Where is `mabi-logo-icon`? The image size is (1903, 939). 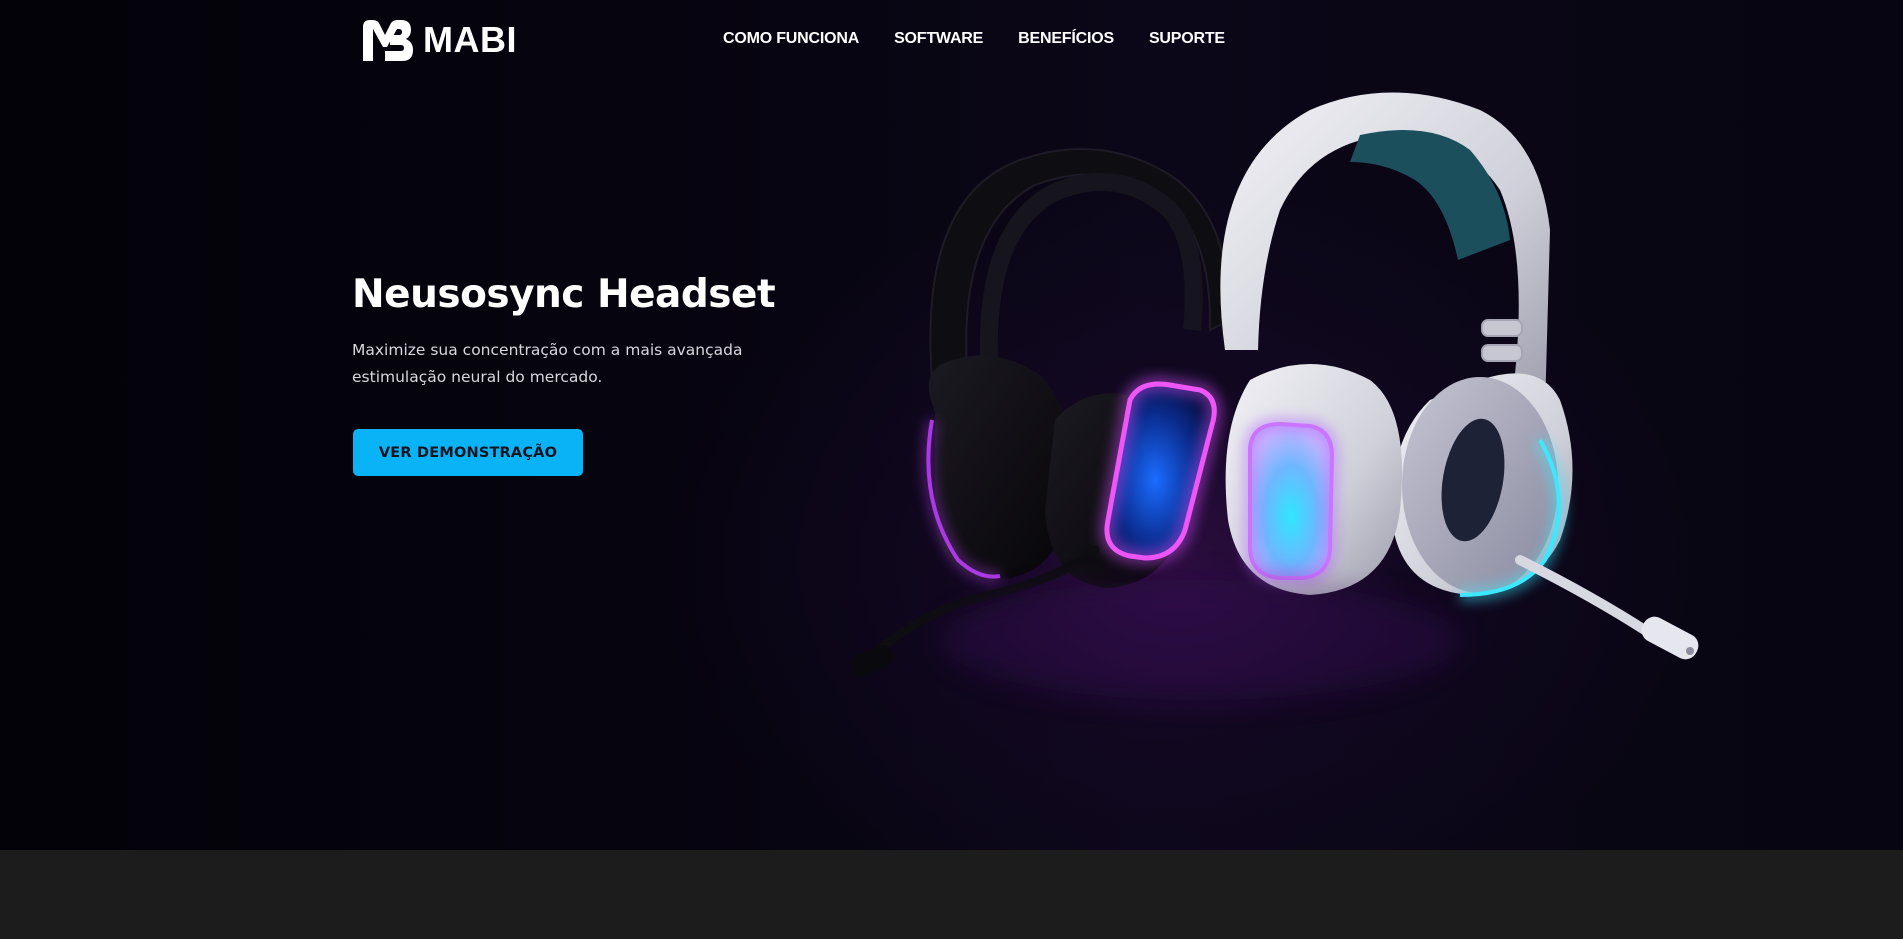
mabi-logo-icon is located at coordinates (388, 40).